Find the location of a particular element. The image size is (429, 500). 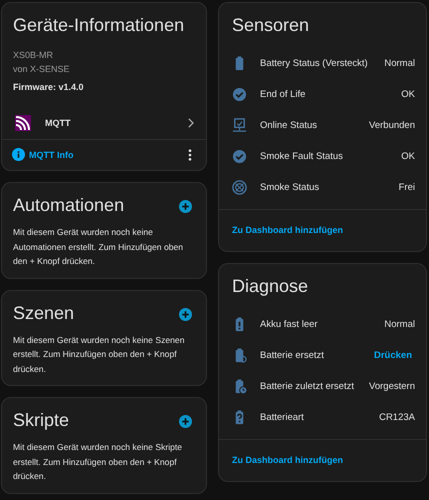

manufacturer-text: von X-SENSE is located at coordinates (42, 69).